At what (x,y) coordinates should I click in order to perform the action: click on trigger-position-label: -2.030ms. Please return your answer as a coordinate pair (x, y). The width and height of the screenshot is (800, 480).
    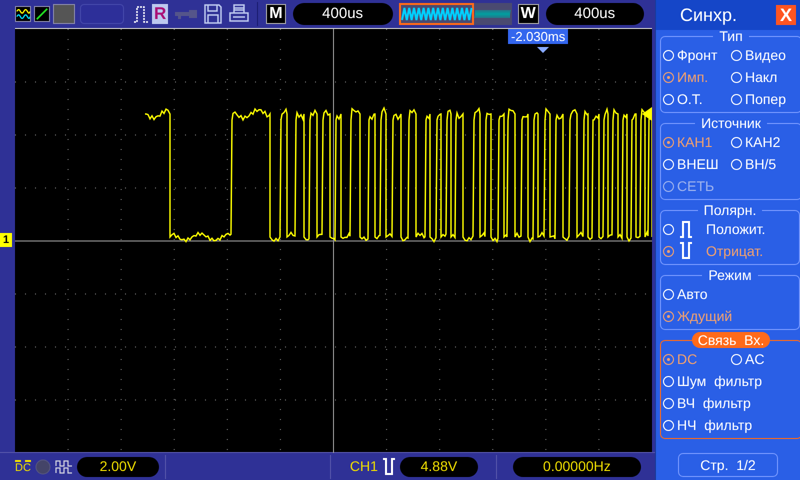
    Looking at the image, I should click on (538, 36).